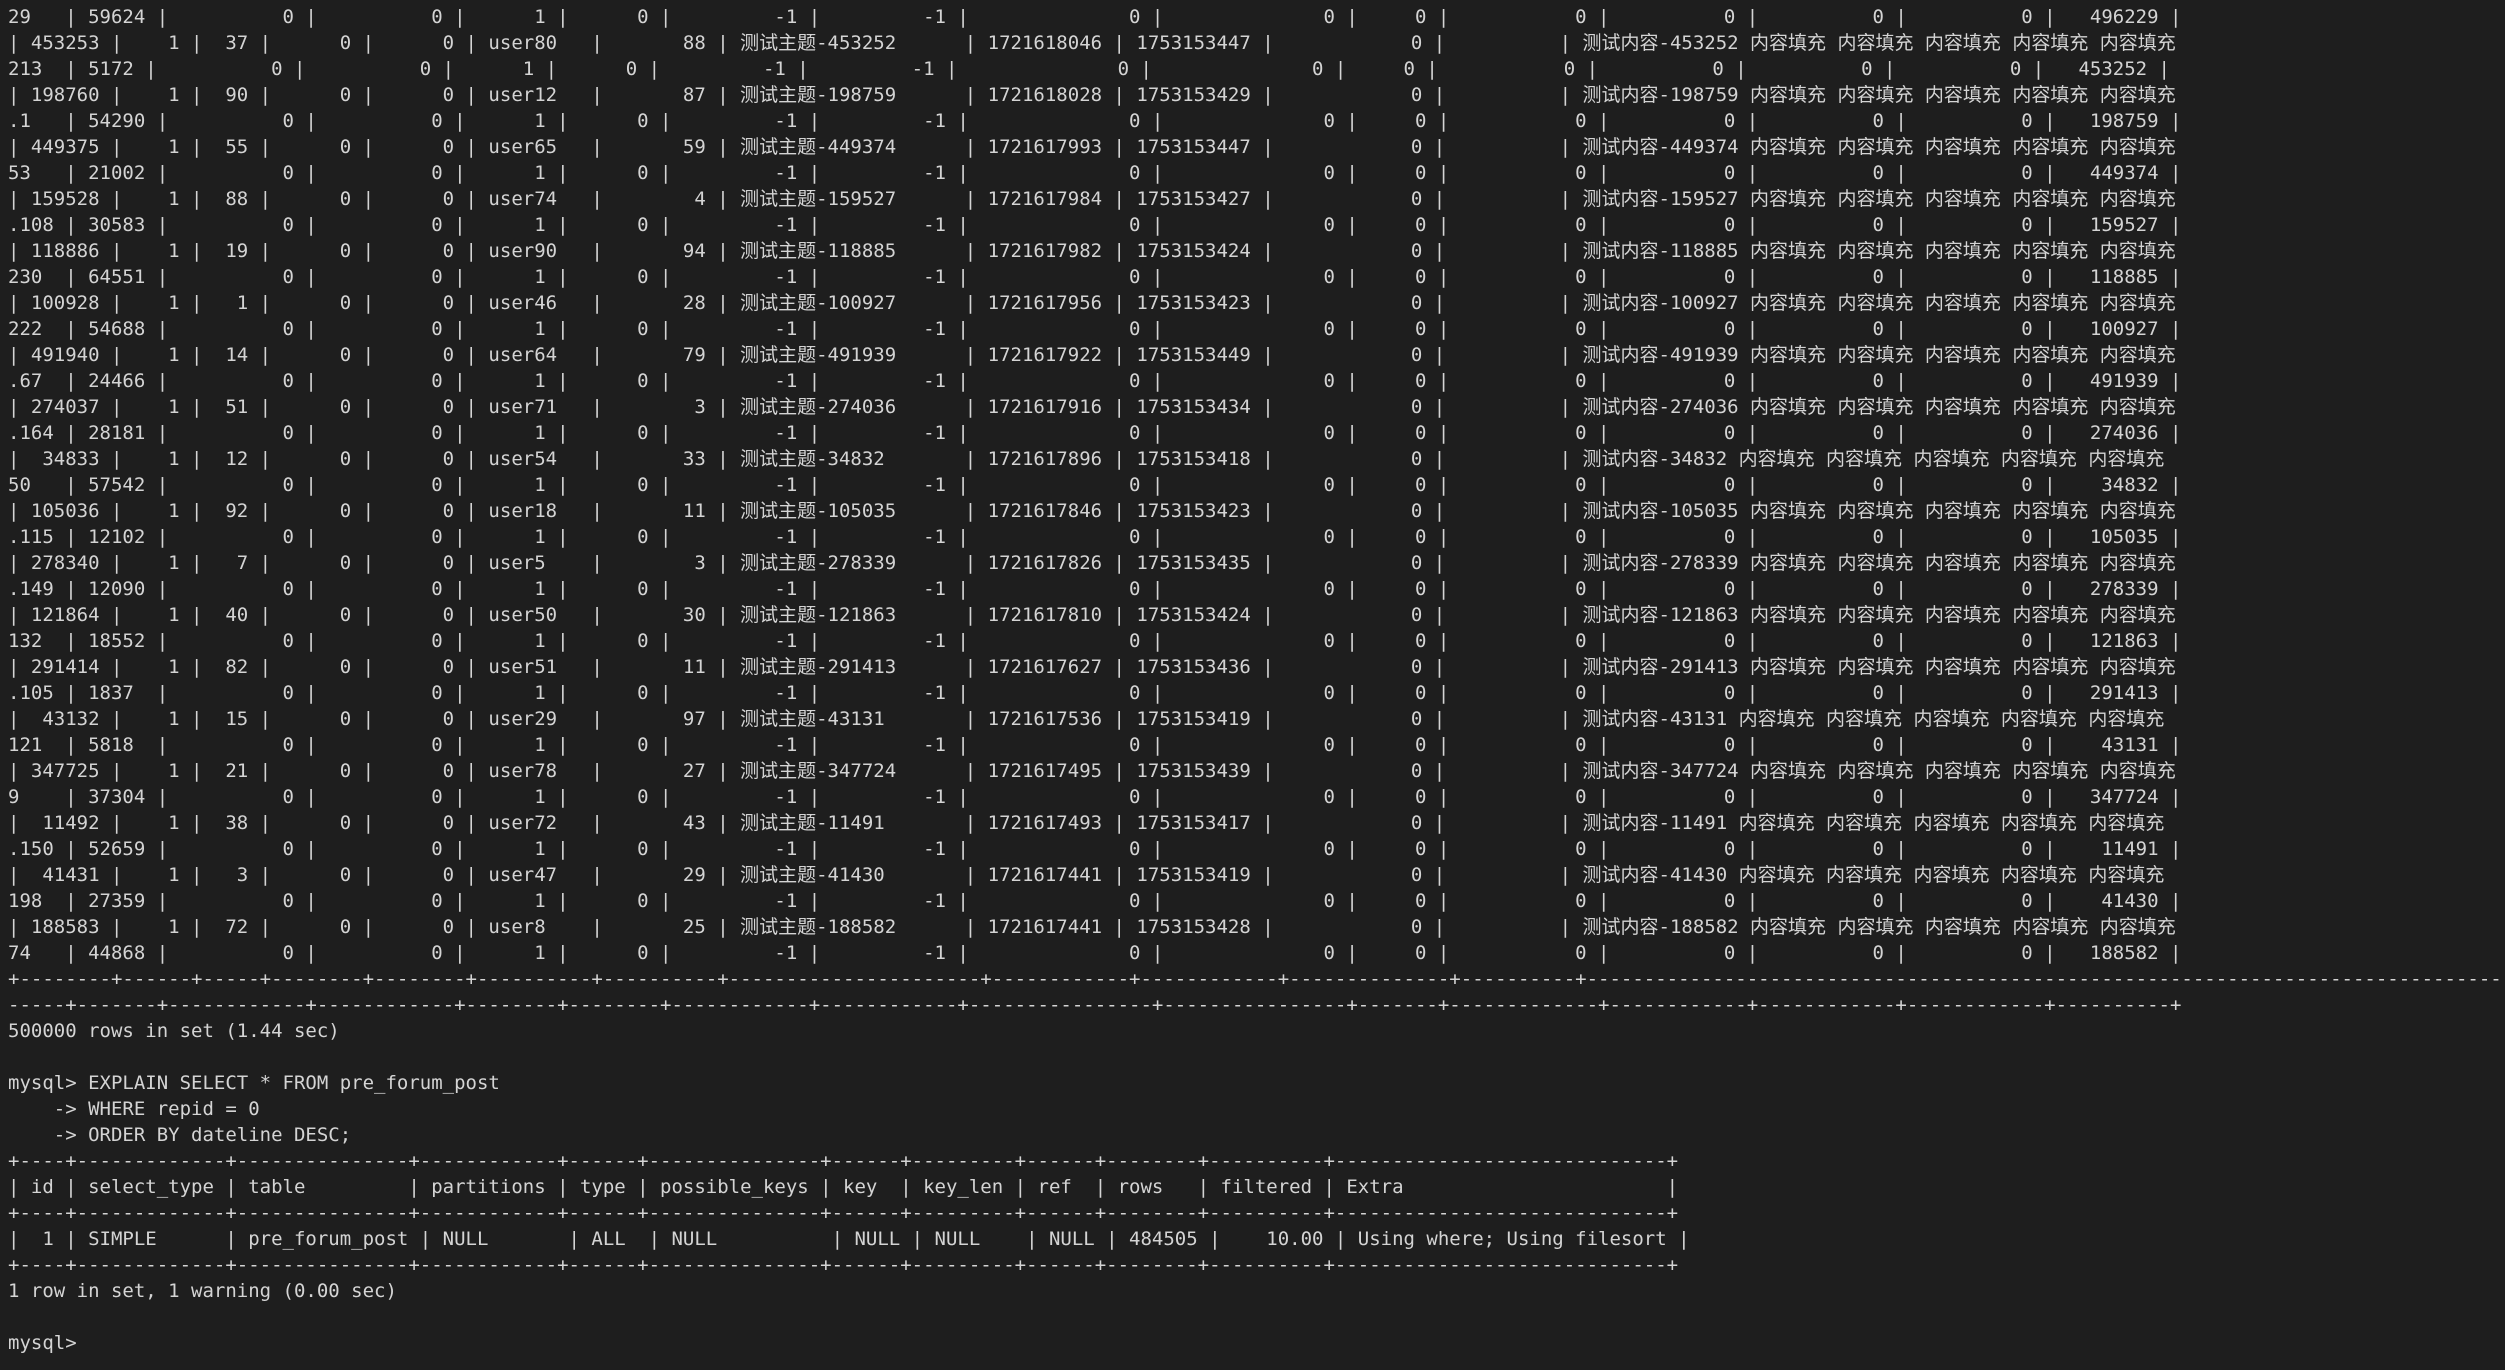 This screenshot has height=1370, width=2505. What do you see at coordinates (42, 1343) in the screenshot?
I see `prompt-label: mysql>` at bounding box center [42, 1343].